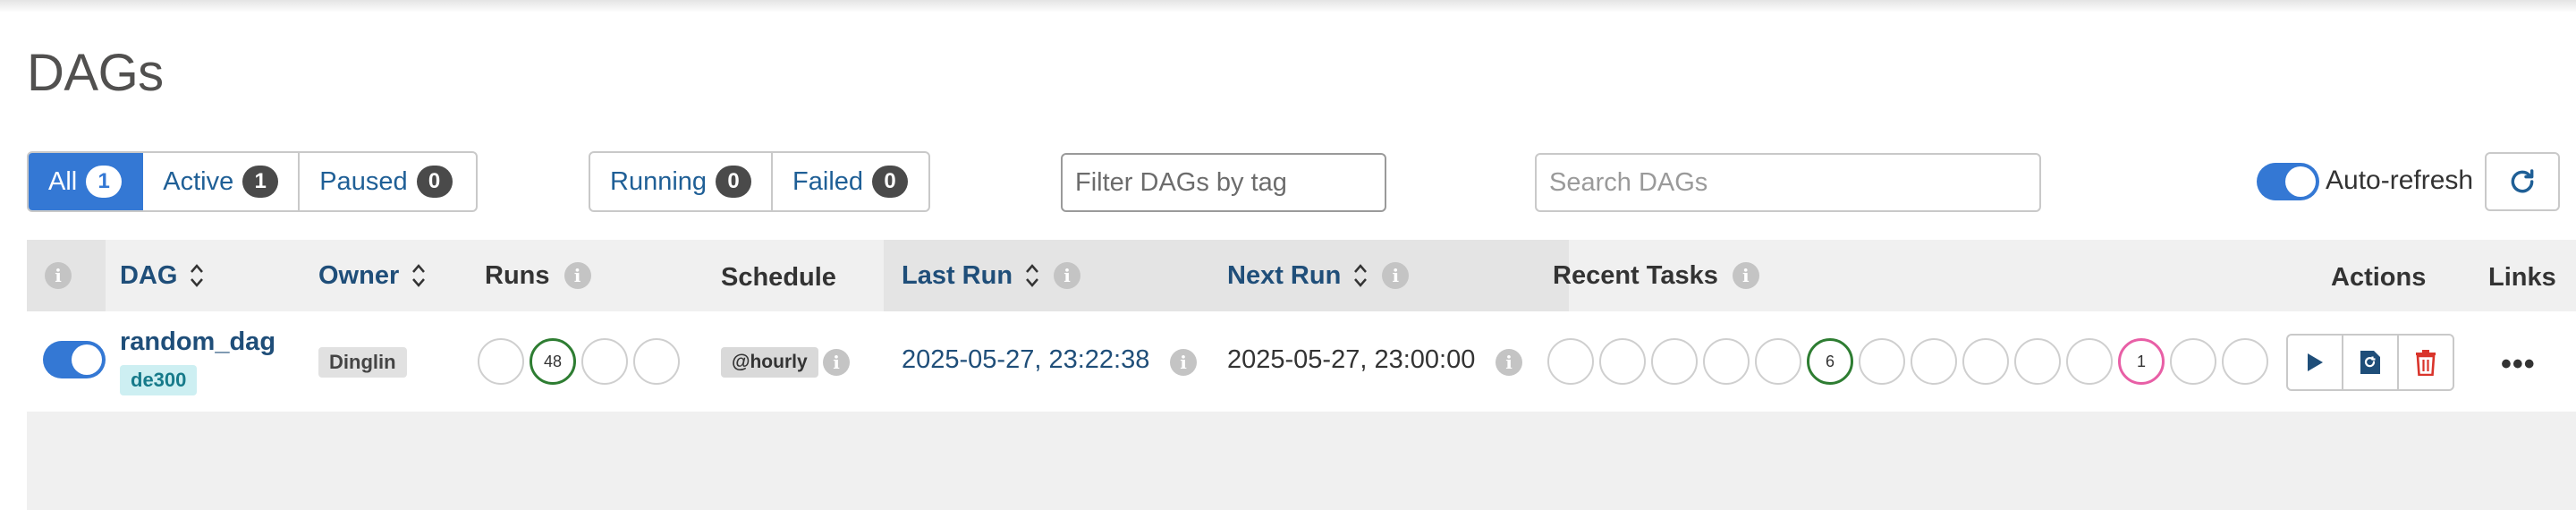 The height and width of the screenshot is (510, 2576). I want to click on filter-active-count: 1, so click(260, 182).